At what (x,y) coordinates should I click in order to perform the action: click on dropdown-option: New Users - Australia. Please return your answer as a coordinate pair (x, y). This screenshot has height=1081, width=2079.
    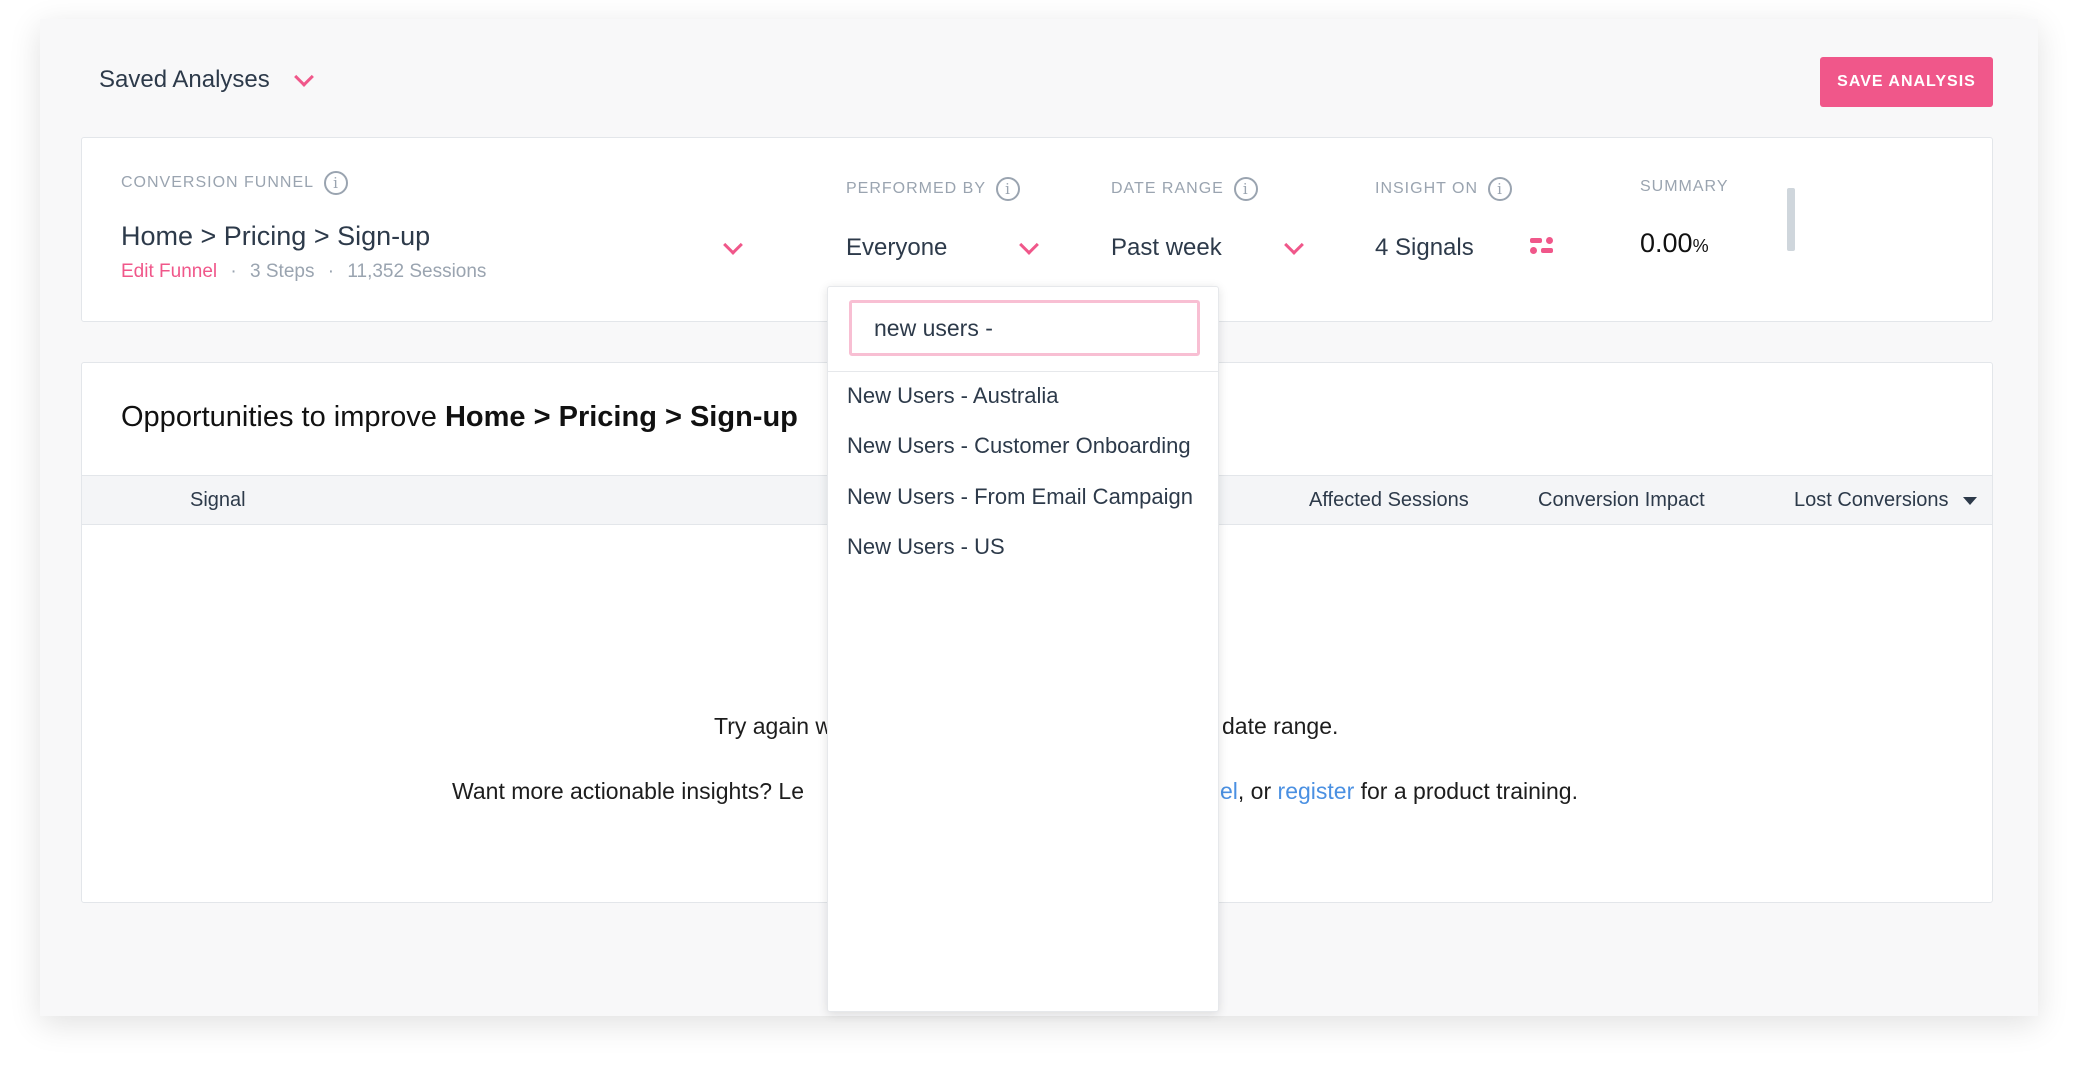
    Looking at the image, I should click on (953, 396).